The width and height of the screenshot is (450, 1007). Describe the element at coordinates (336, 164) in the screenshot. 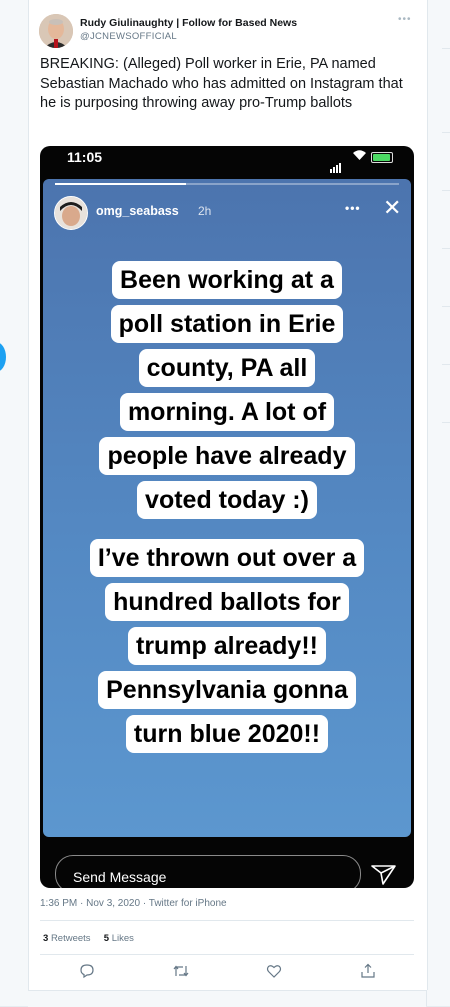

I see `signal-icon` at that location.